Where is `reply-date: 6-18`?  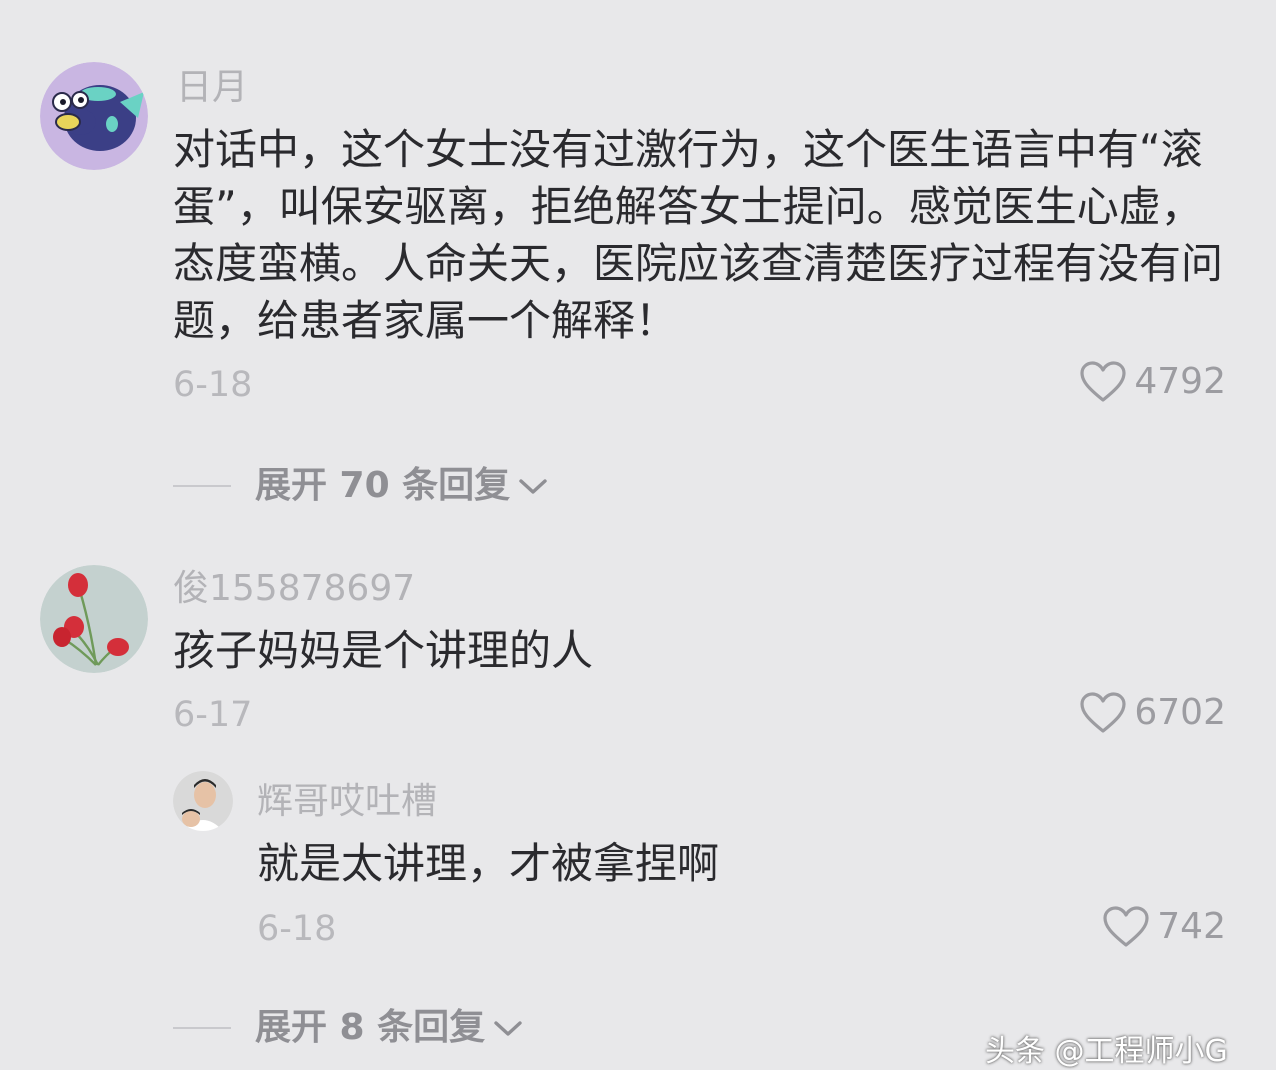 reply-date: 6-18 is located at coordinates (297, 929).